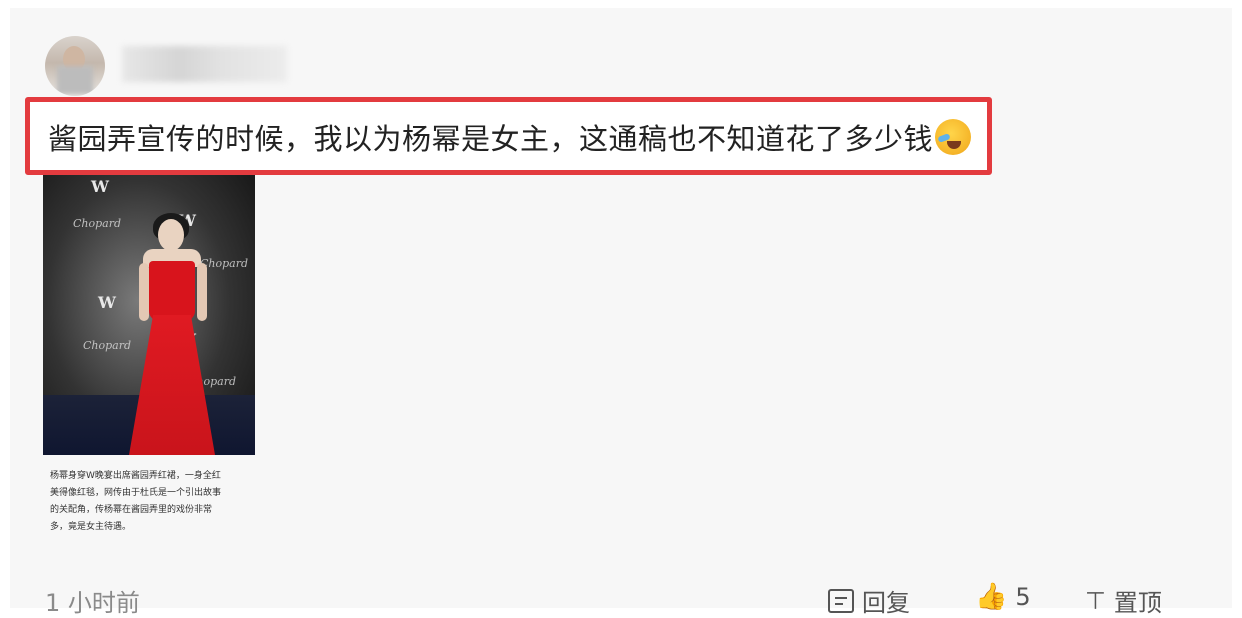  What do you see at coordinates (953, 137) in the screenshot?
I see `laugh-cry-emoji-icon` at bounding box center [953, 137].